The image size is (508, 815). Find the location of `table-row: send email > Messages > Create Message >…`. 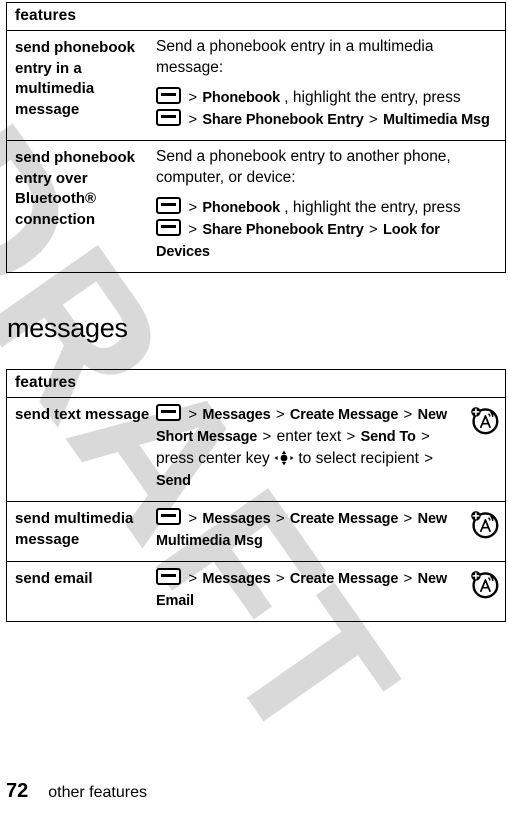

table-row: send email > Messages > Create Message >… is located at coordinates (256, 591).